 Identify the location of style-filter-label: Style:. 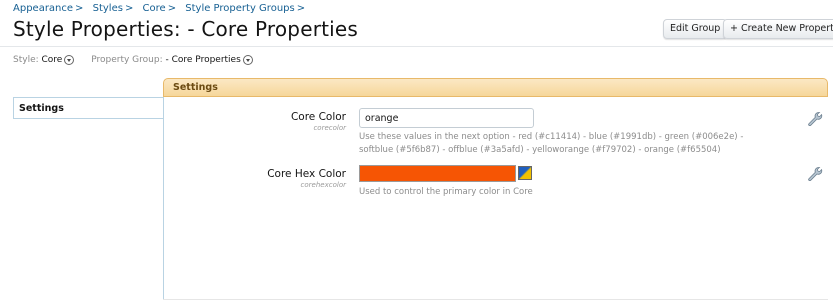
(26, 60).